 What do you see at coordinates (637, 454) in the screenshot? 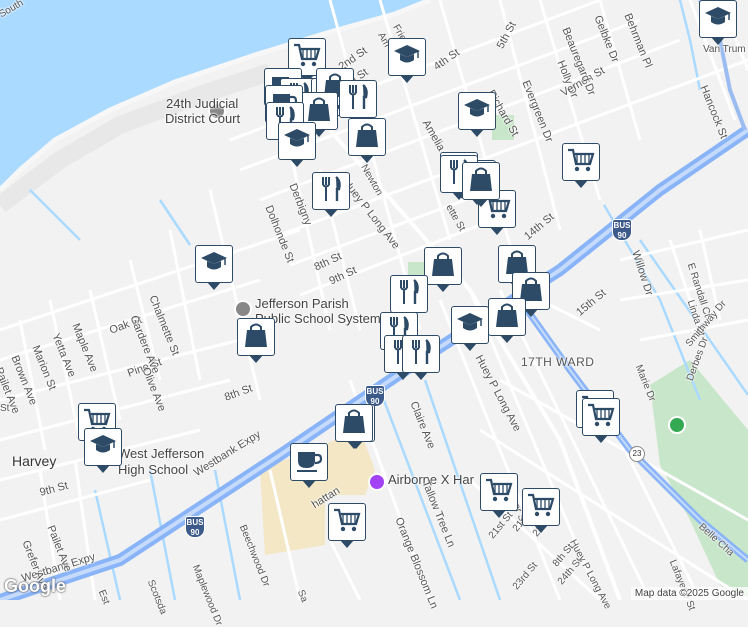
I see `route-23-shield: 23` at bounding box center [637, 454].